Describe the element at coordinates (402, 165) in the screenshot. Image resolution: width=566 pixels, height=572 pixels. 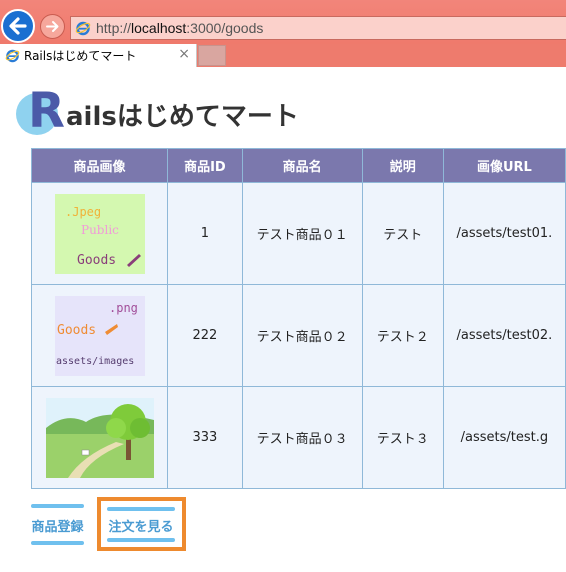
I see `col-header-description: 説明` at that location.